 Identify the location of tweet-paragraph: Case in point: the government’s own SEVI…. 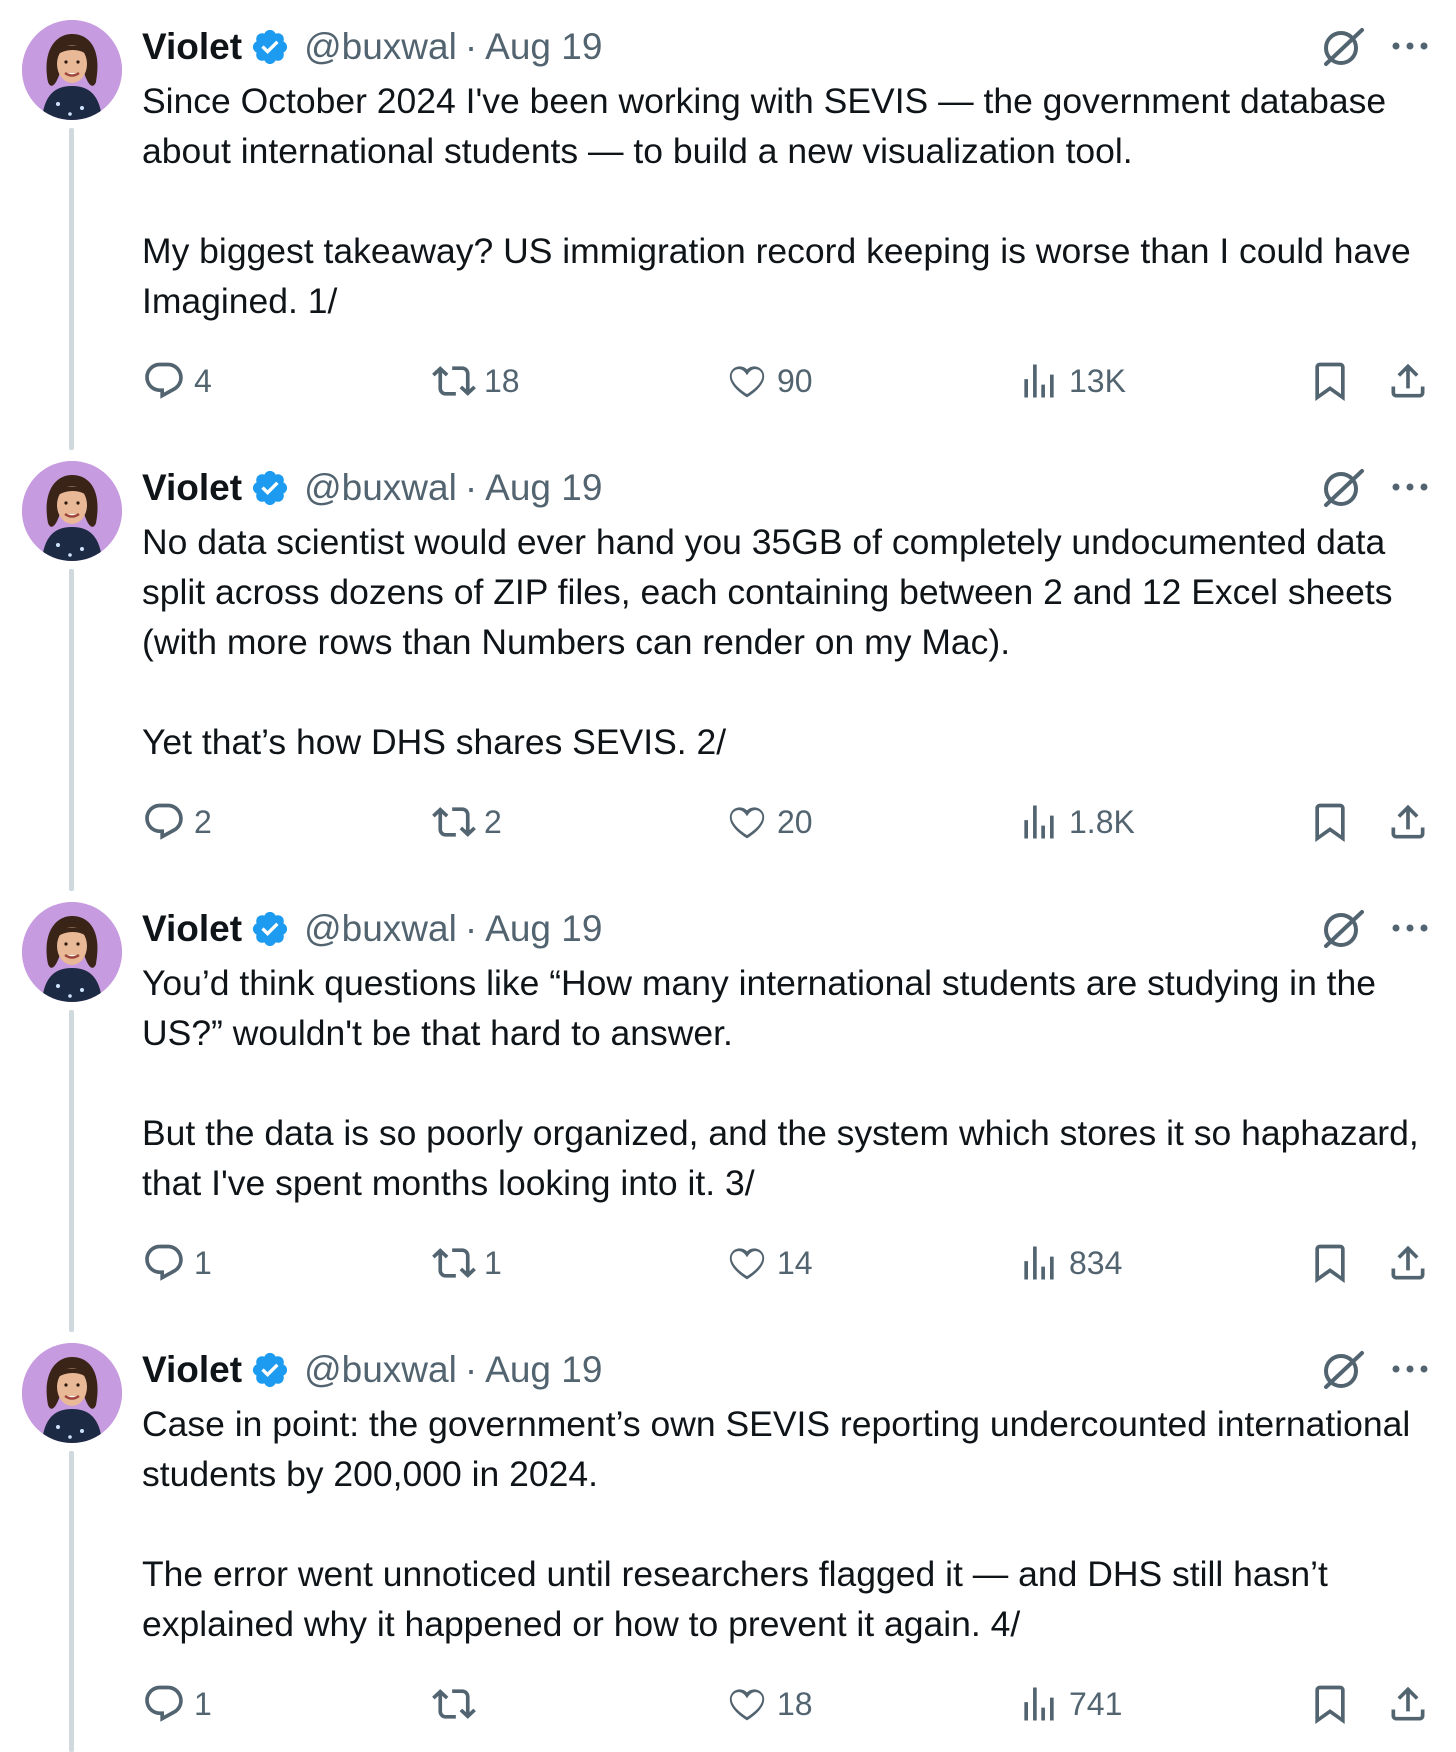
(781, 1449).